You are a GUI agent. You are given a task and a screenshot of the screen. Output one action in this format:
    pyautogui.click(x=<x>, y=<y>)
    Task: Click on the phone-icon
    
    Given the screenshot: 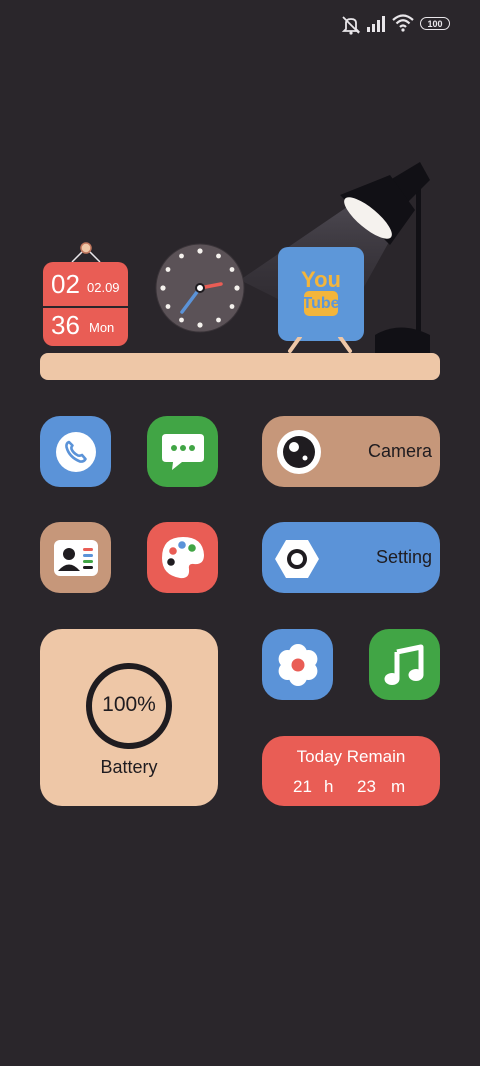 What is the action you would take?
    pyautogui.click(x=75, y=451)
    